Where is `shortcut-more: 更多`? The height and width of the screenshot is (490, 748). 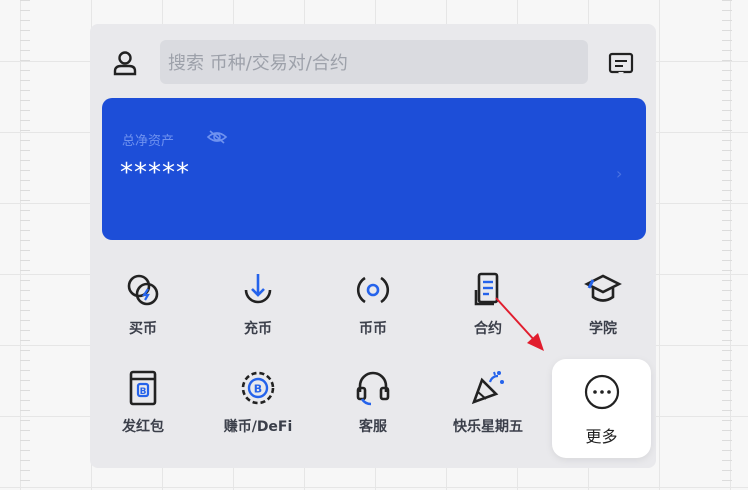
shortcut-more: 更多 is located at coordinates (601, 408).